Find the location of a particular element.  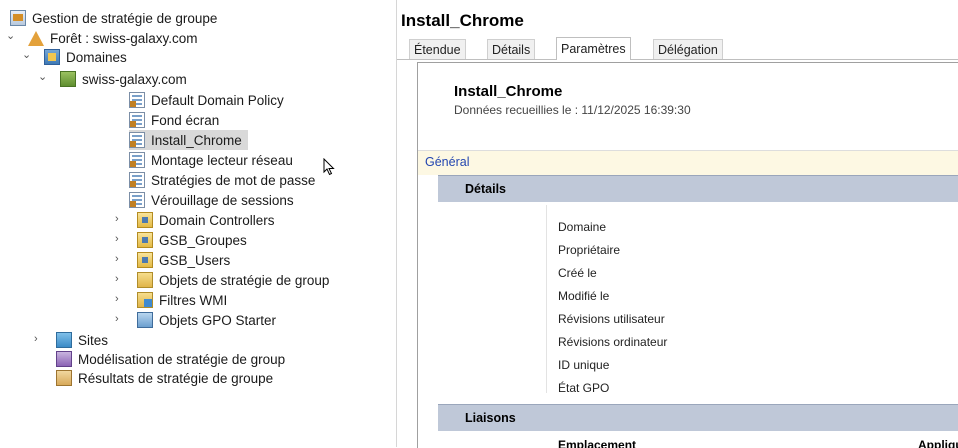

tree-gpo-link: Montage lecteur réseau is located at coordinates (211, 160).